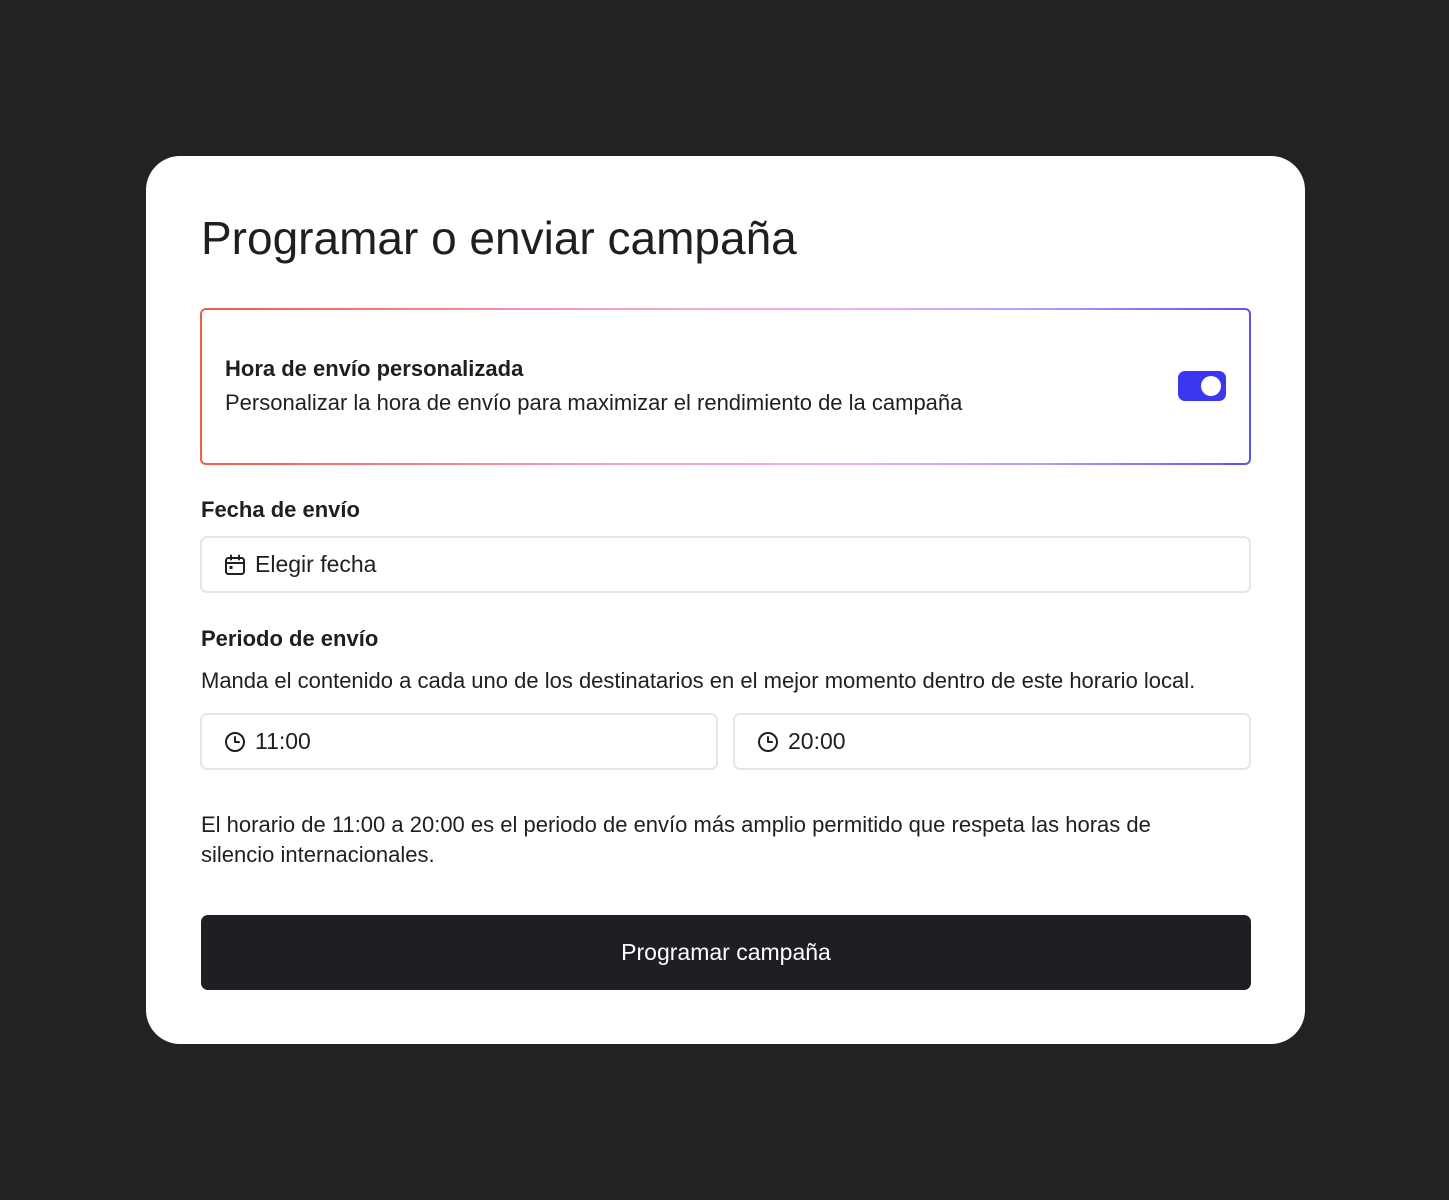 This screenshot has height=1200, width=1449. Describe the element at coordinates (725, 564) in the screenshot. I see `send-date-picker: Elegir fecha` at that location.